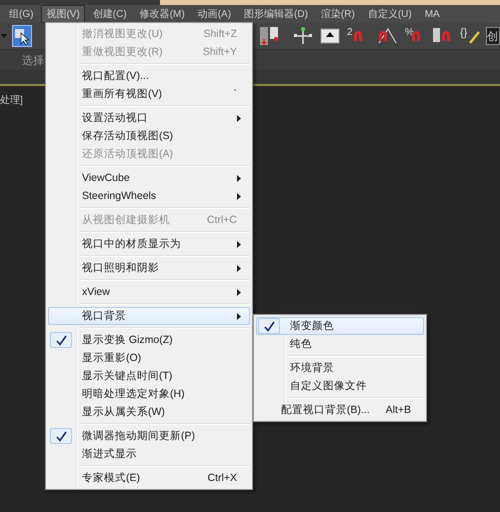 Image resolution: width=500 pixels, height=512 pixels. What do you see at coordinates (149, 196) in the screenshot?
I see `menu-item: SteeringWheels` at bounding box center [149, 196].